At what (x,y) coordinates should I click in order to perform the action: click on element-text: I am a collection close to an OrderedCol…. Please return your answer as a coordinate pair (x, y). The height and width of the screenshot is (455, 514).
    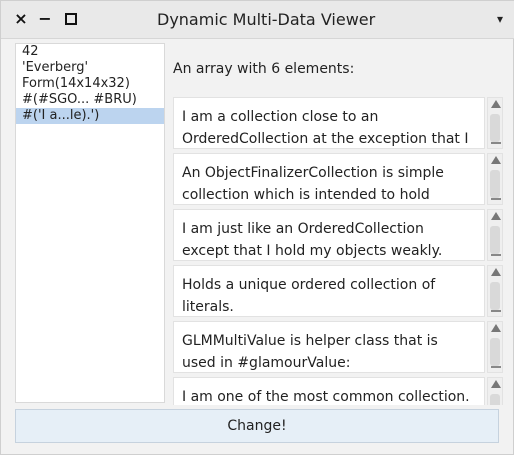
    Looking at the image, I should click on (329, 123).